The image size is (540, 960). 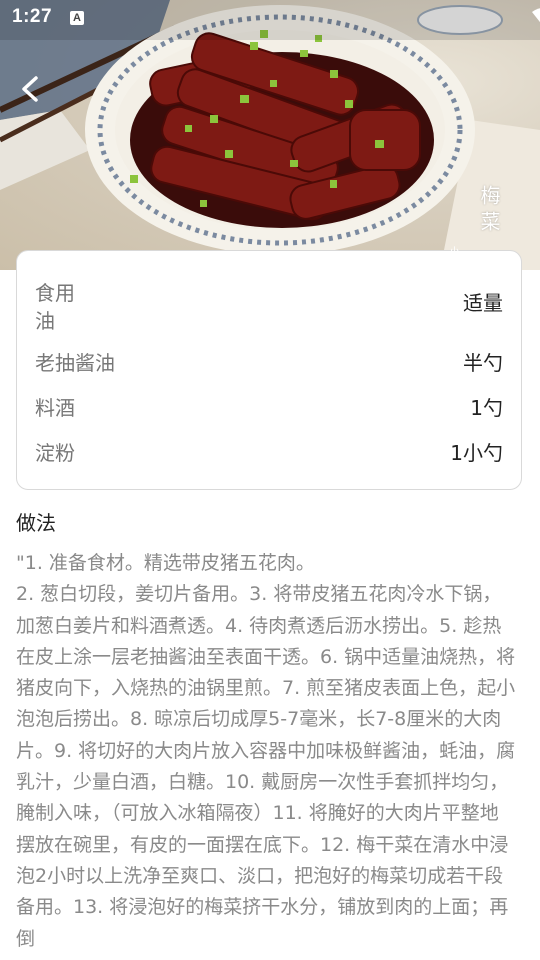 I want to click on status-time: 1:27, so click(x=32, y=16).